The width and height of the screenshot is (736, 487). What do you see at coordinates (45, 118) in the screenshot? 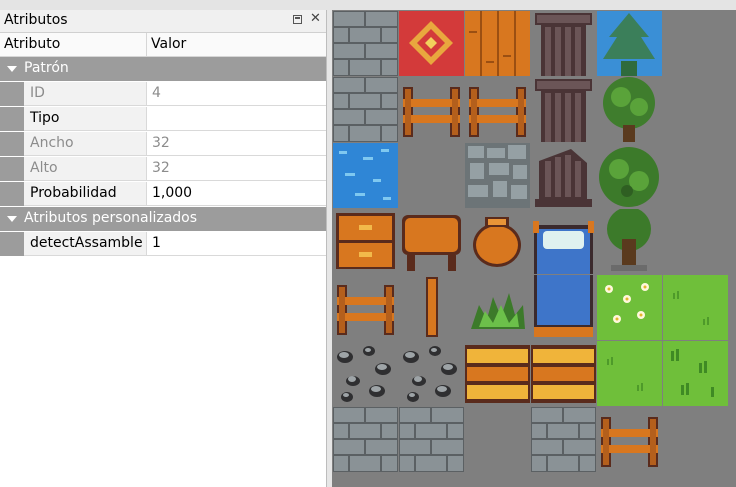
I see `property-name: Tipo` at bounding box center [45, 118].